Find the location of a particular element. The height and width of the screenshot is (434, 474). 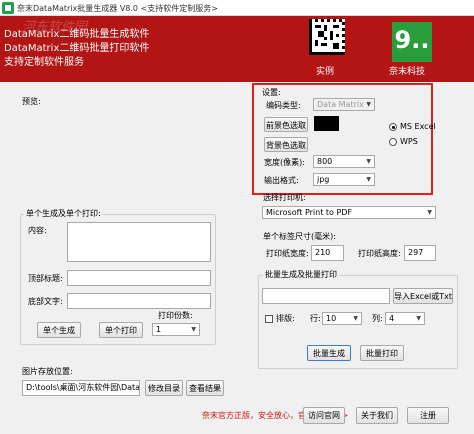

image-path-label: 图片存放位置: is located at coordinates (47, 371).